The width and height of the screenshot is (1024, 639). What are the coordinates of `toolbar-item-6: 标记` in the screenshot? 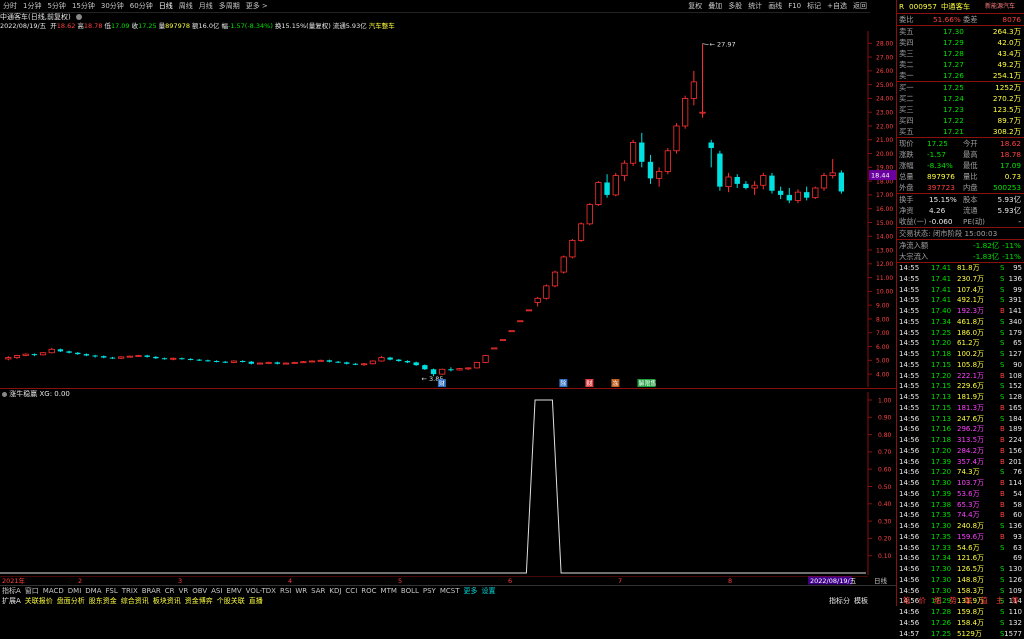 It's located at (814, 6).